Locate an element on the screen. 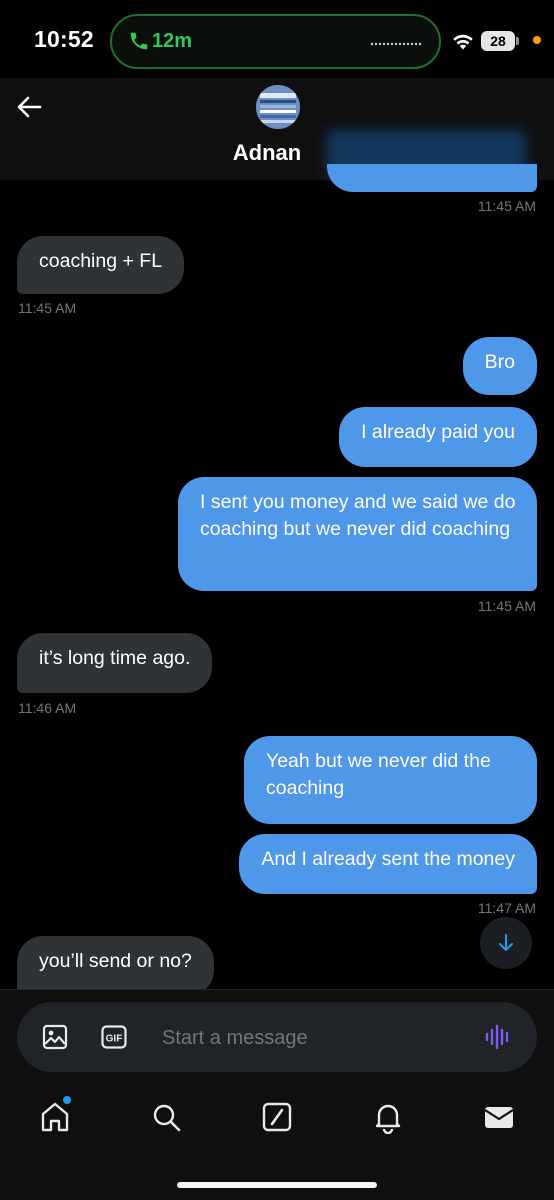 The image size is (554, 1200). avatar is located at coordinates (278, 107).